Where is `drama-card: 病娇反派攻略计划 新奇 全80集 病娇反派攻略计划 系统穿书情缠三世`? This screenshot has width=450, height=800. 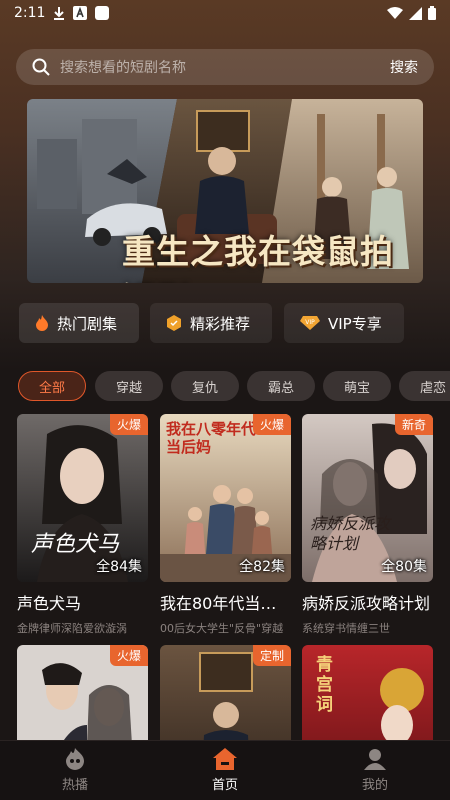
drama-card: 病娇反派攻略计划 新奇 全80集 病娇反派攻略计划 系统穿书情缠三世 is located at coordinates (367, 525).